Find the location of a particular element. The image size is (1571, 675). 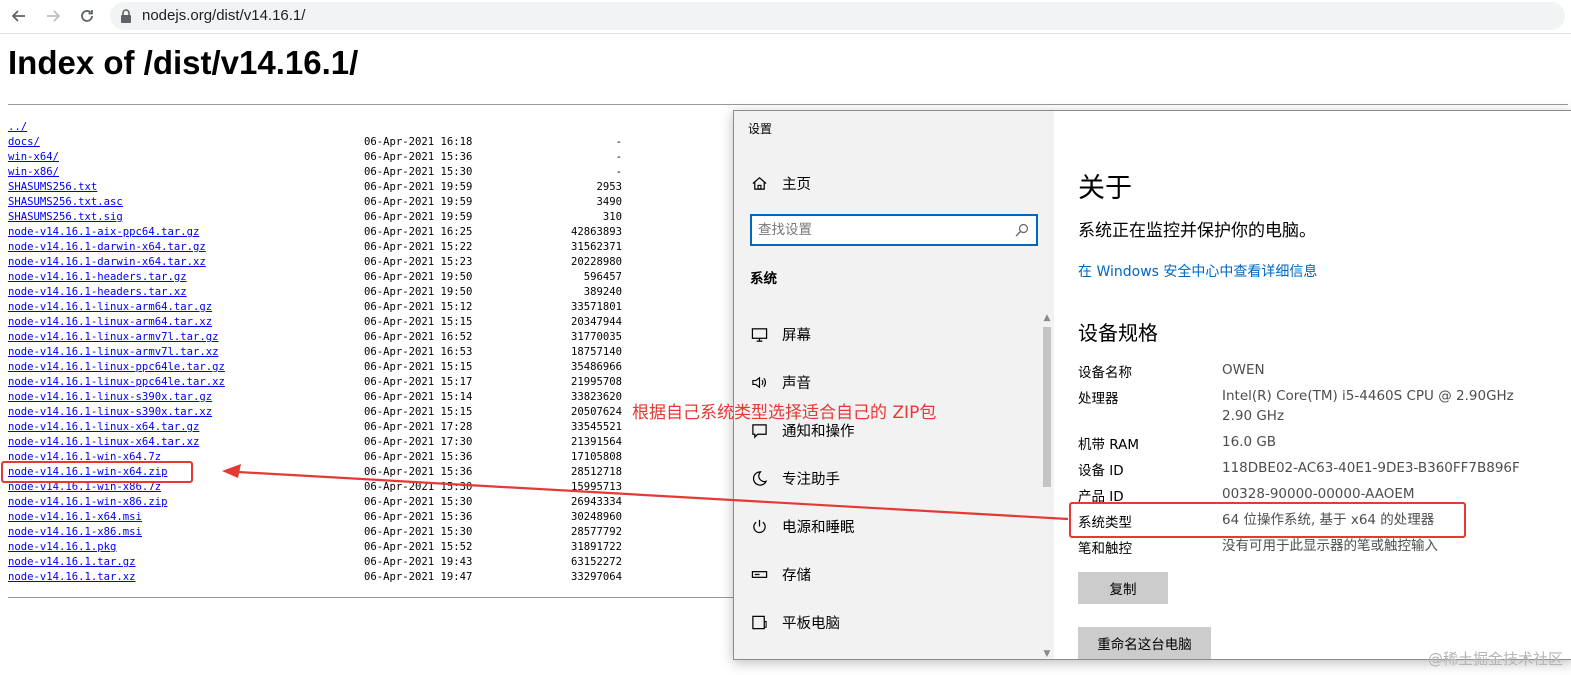

about-title: 关于 is located at coordinates (1105, 188).